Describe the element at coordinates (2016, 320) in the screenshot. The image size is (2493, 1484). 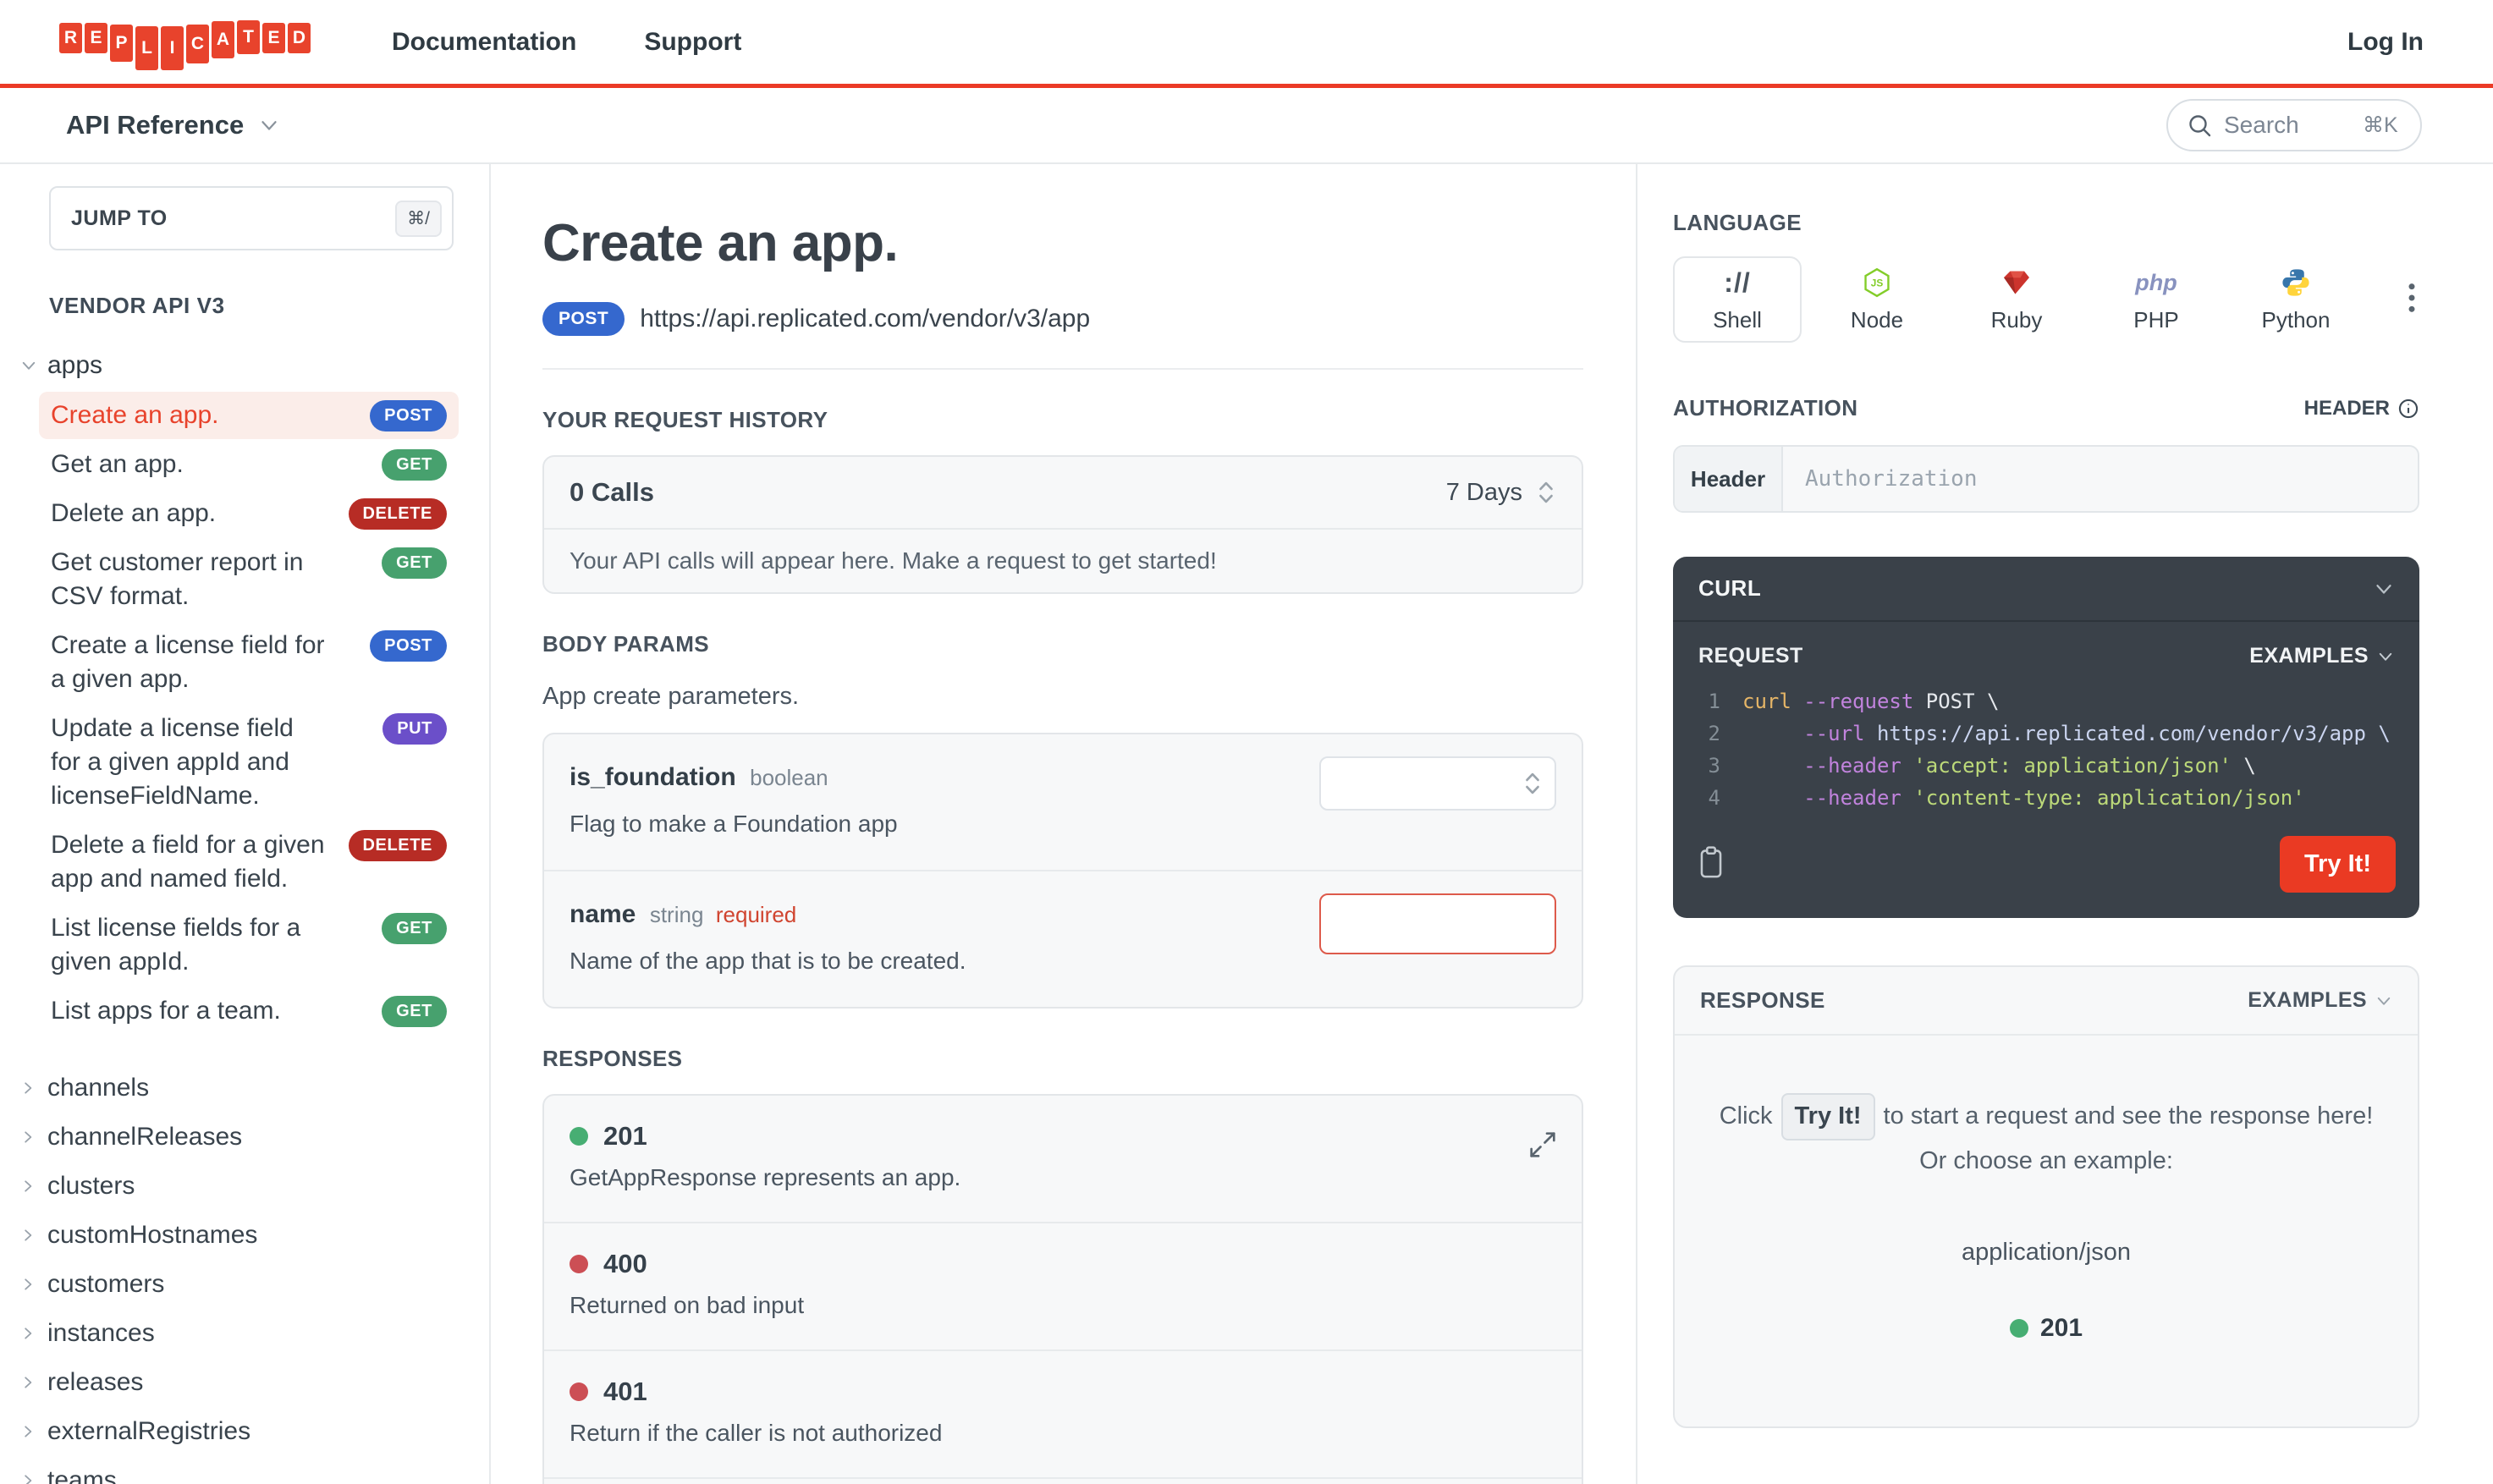
I see `language-label: Ruby` at that location.